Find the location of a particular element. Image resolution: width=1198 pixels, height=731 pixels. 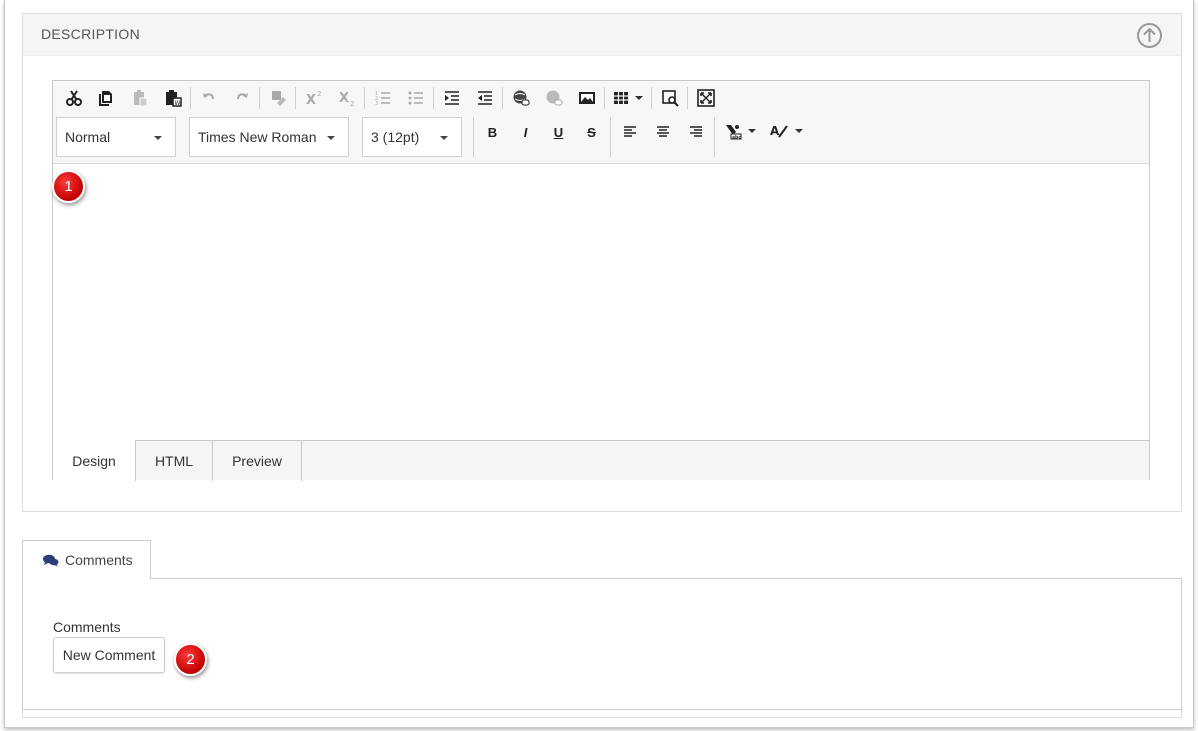

superscript-icon: X2 is located at coordinates (313, 98).